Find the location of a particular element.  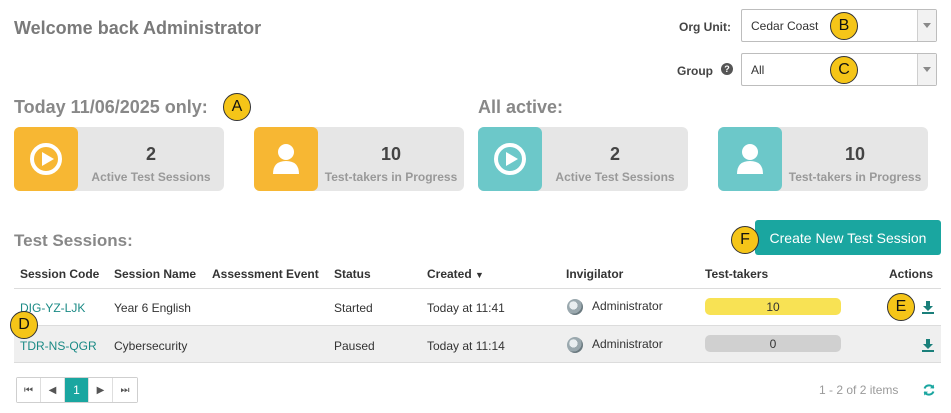

today-test-takers-count: 10 is located at coordinates (391, 154).